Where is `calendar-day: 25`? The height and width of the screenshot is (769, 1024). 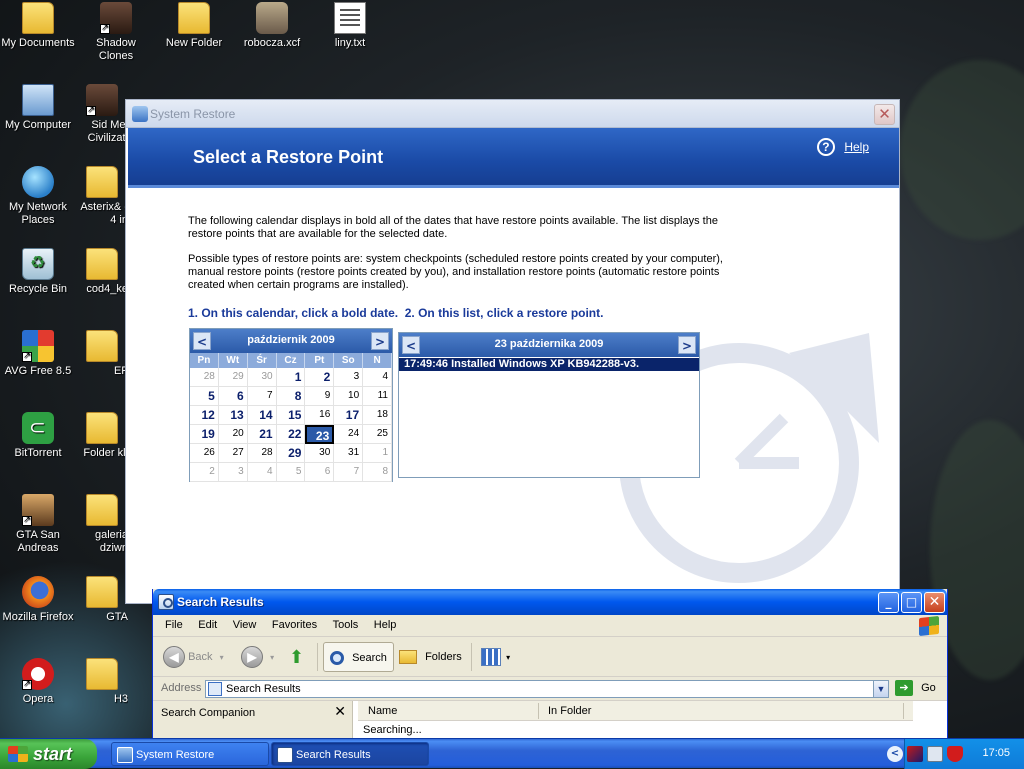 calendar-day: 25 is located at coordinates (377, 434).